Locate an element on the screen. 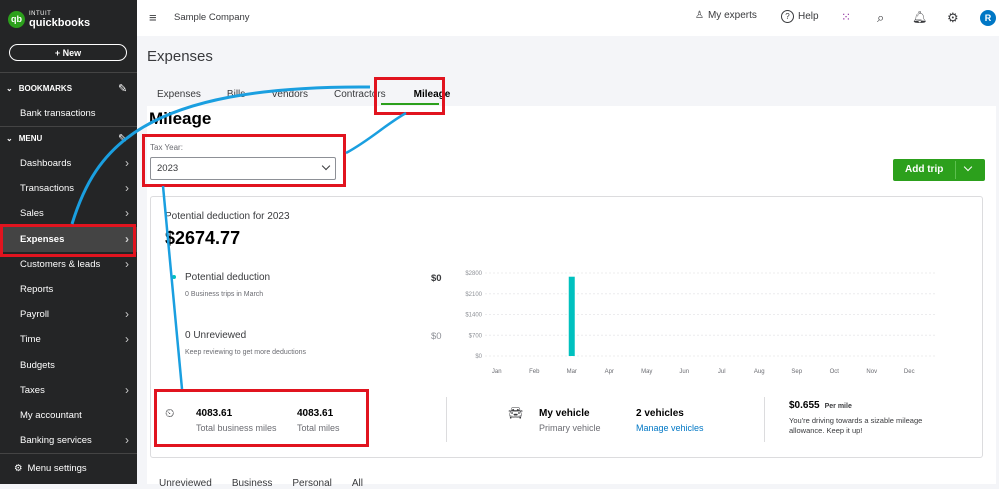 The image size is (999, 489). vehicle-title: My vehicle is located at coordinates (564, 413).